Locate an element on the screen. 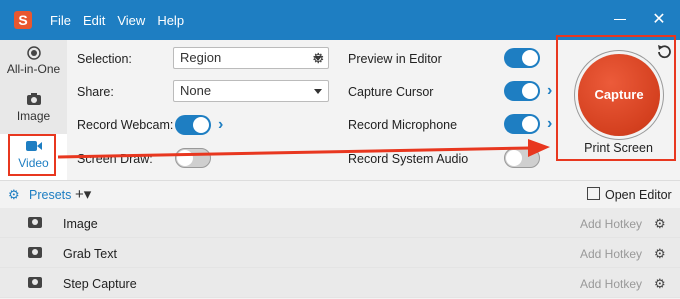 Image resolution: width=680 pixels, height=299 pixels. preset-row-step-capture: Step Capture Add Hotkey ⚙ is located at coordinates (340, 283).